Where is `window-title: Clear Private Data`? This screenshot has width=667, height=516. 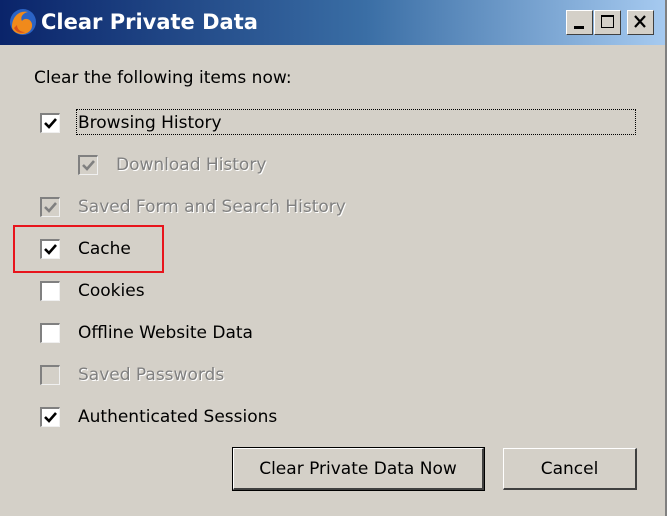 window-title: Clear Private Data is located at coordinates (149, 22).